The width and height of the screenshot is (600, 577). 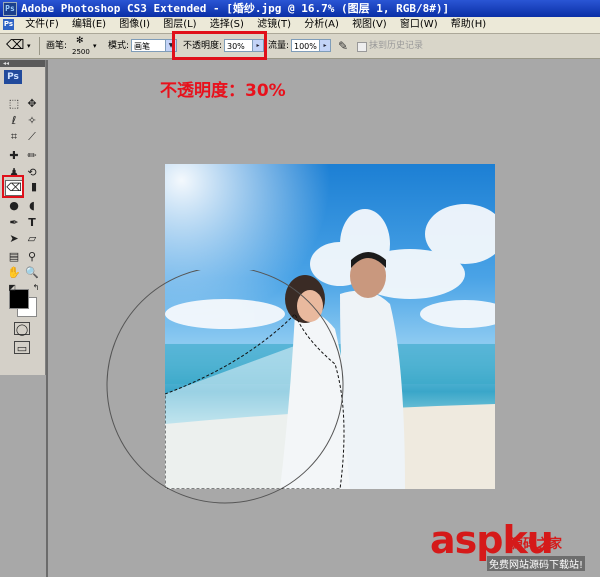 I want to click on gradient-icon: ▮, so click(x=34, y=187).